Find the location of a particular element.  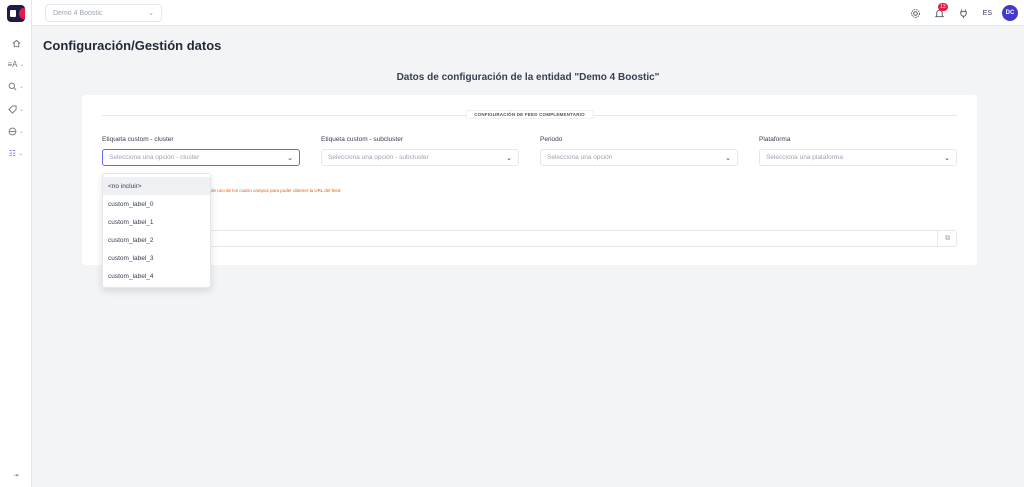

topbar-actions: 13 ES DC is located at coordinates (963, 13).